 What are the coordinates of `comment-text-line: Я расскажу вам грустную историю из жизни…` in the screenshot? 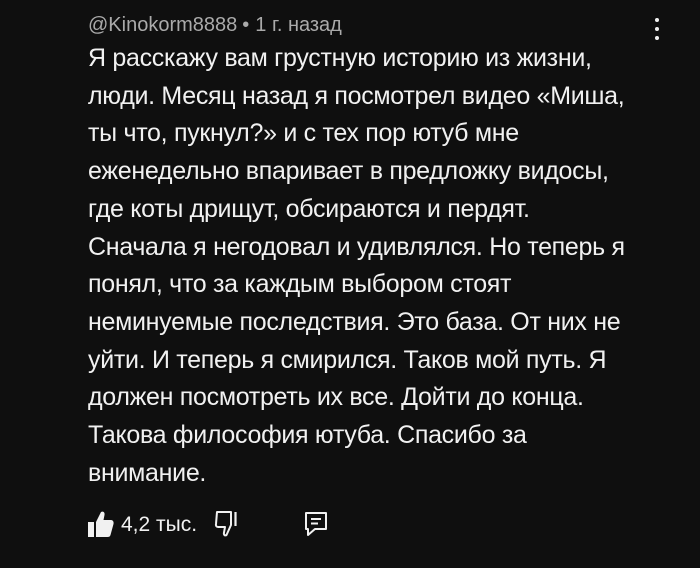 It's located at (340, 58).